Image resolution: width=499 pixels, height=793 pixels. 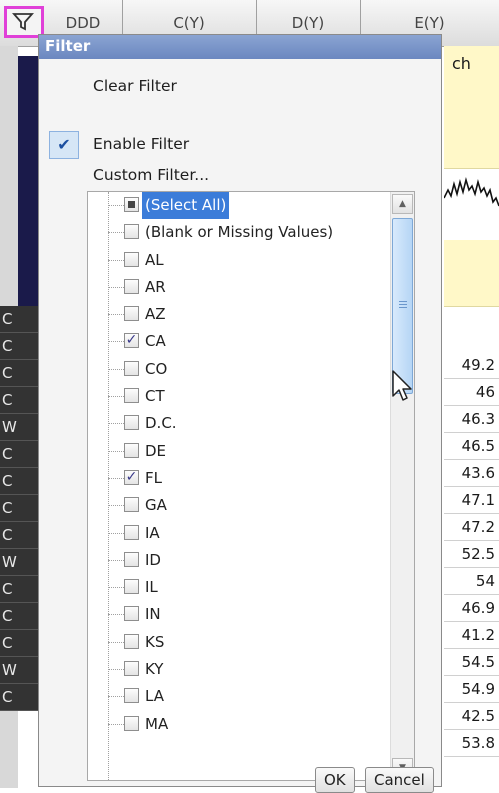 What do you see at coordinates (156, 450) in the screenshot?
I see `list-item-label: DE` at bounding box center [156, 450].